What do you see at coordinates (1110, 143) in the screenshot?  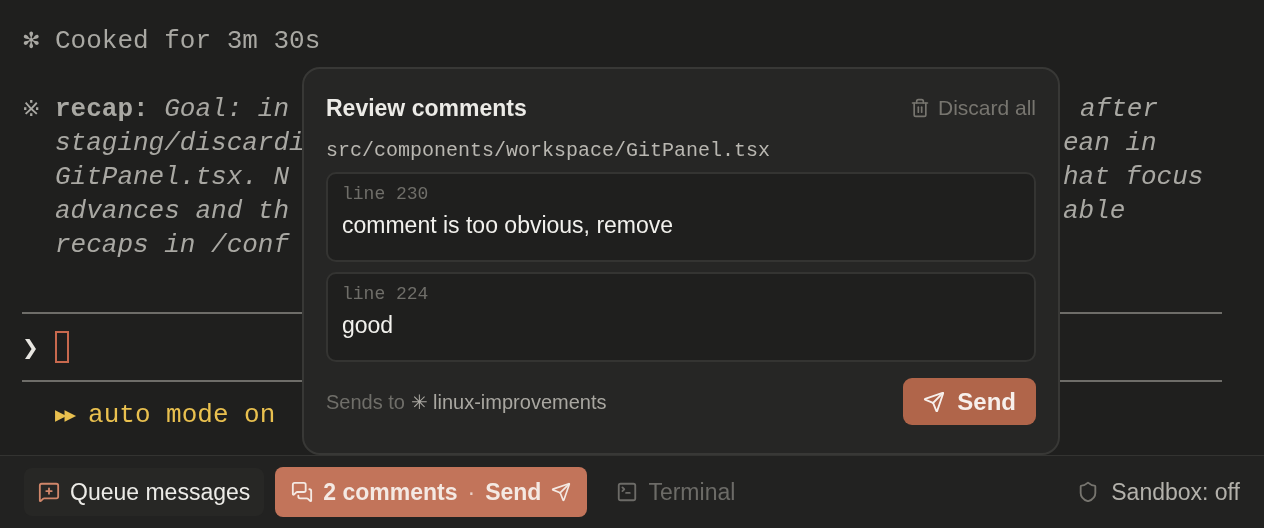 I see `recap-text: ean in` at bounding box center [1110, 143].